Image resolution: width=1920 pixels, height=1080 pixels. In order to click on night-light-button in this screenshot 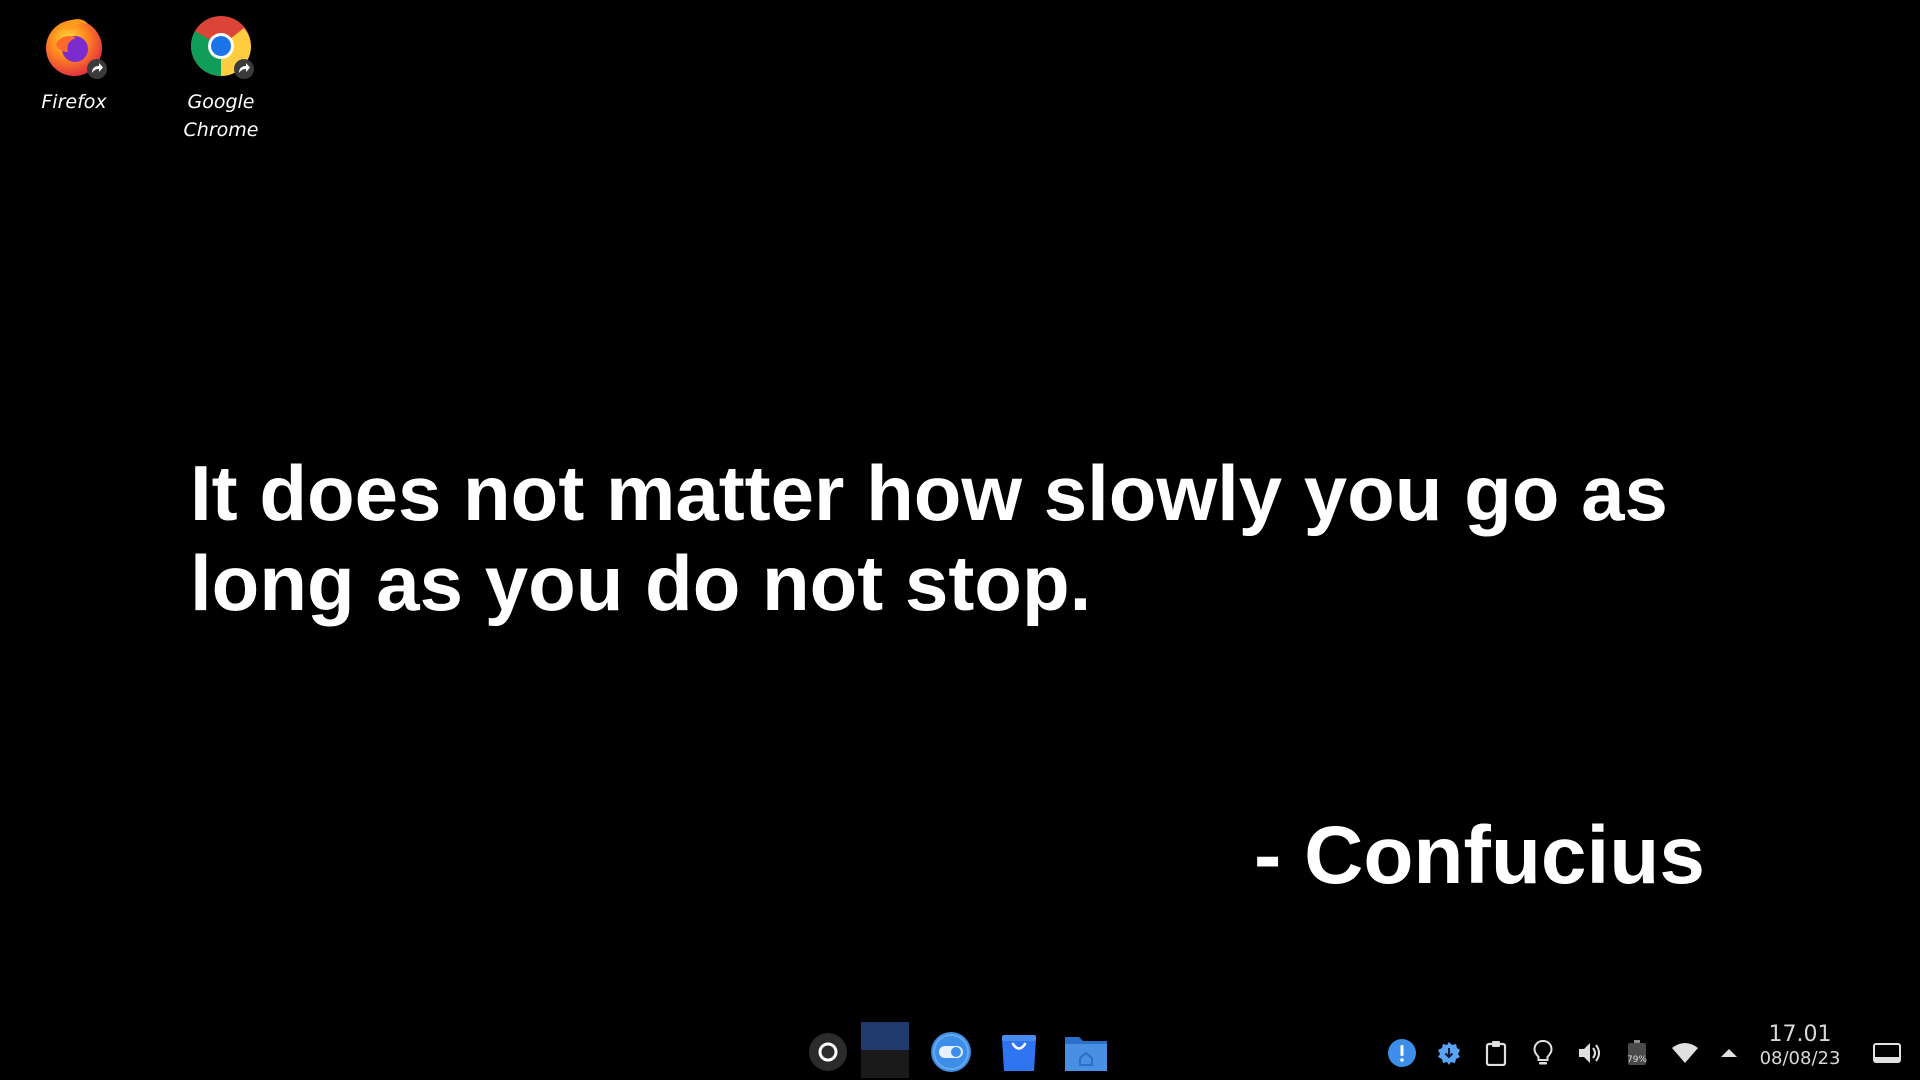, I will do `click(1543, 1053)`.